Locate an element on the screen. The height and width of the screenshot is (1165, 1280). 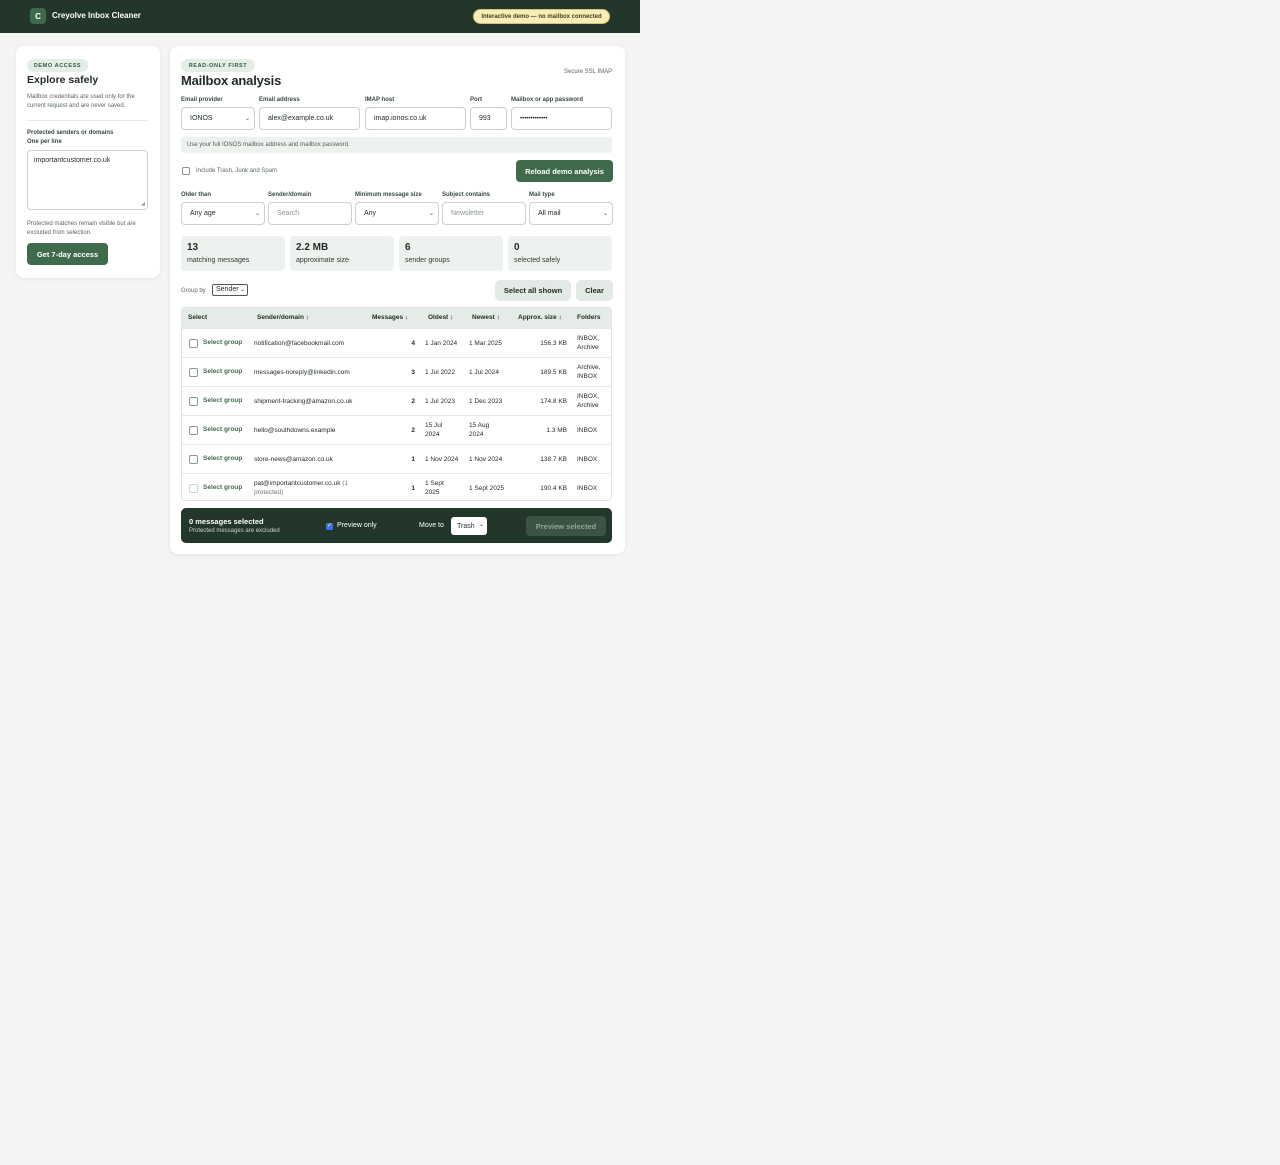
min-size-value: Any is located at coordinates (370, 213).